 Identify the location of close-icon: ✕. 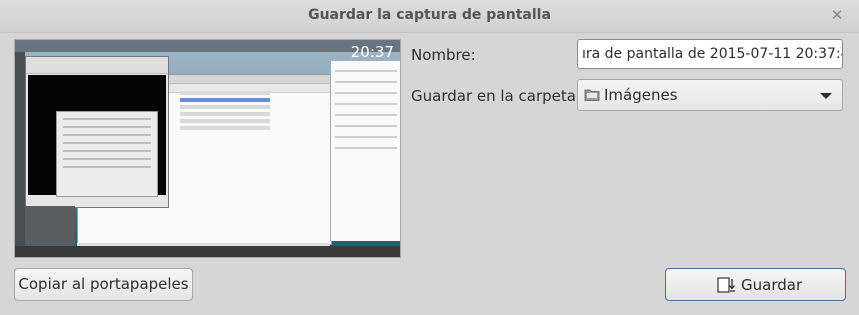
(837, 15).